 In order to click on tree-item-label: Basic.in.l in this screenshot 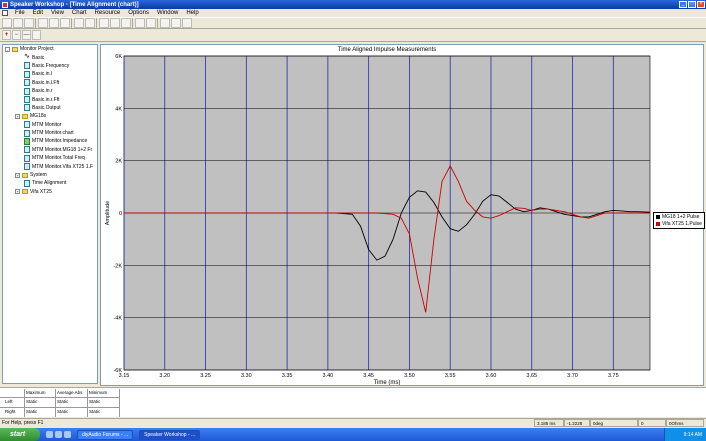, I will do `click(42, 74)`.